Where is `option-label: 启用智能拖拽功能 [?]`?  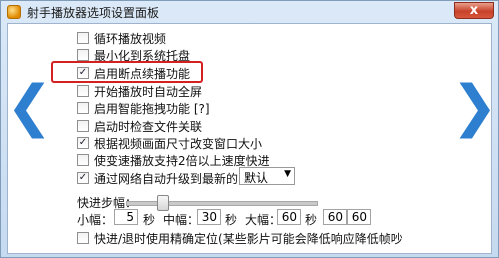
option-label: 启用智能拖拽功能 [?] is located at coordinates (152, 109).